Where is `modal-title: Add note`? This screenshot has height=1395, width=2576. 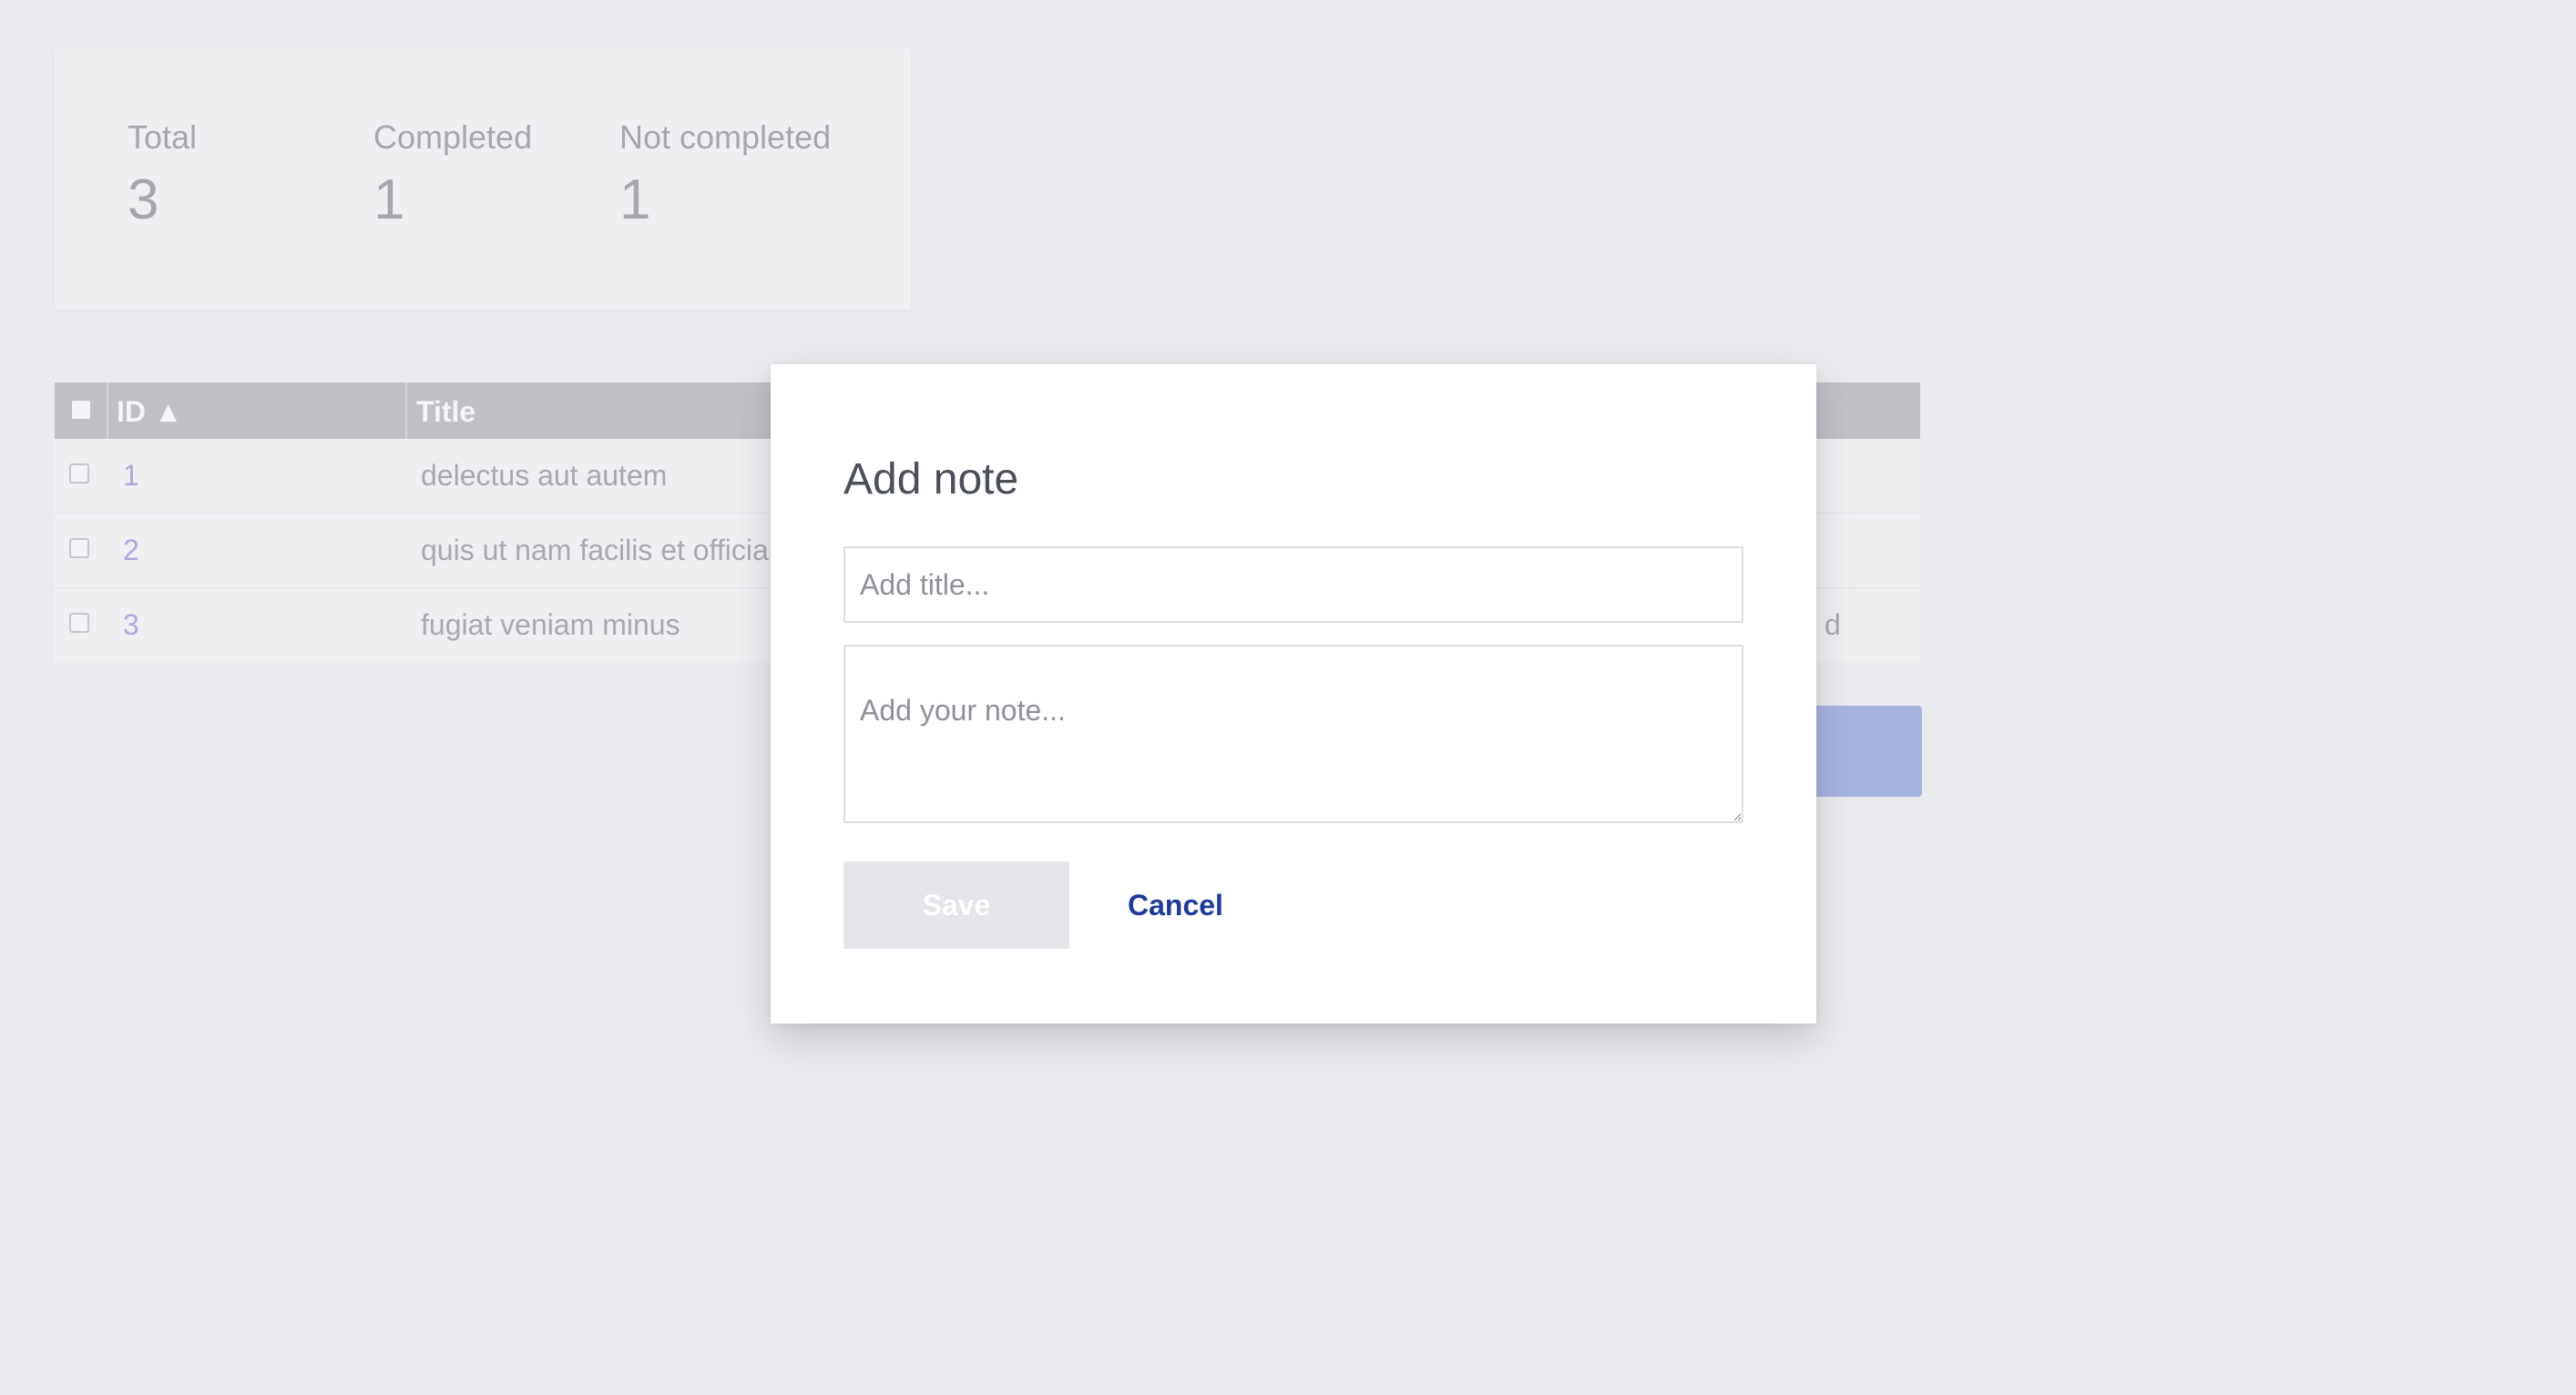 modal-title: Add note is located at coordinates (931, 479).